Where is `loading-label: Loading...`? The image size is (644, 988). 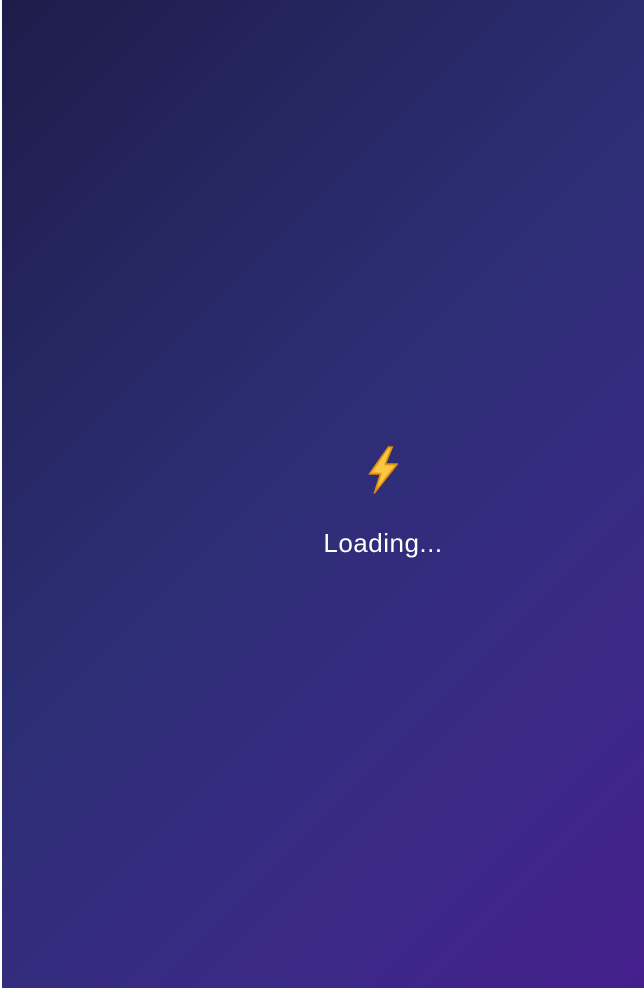 loading-label: Loading... is located at coordinates (383, 543).